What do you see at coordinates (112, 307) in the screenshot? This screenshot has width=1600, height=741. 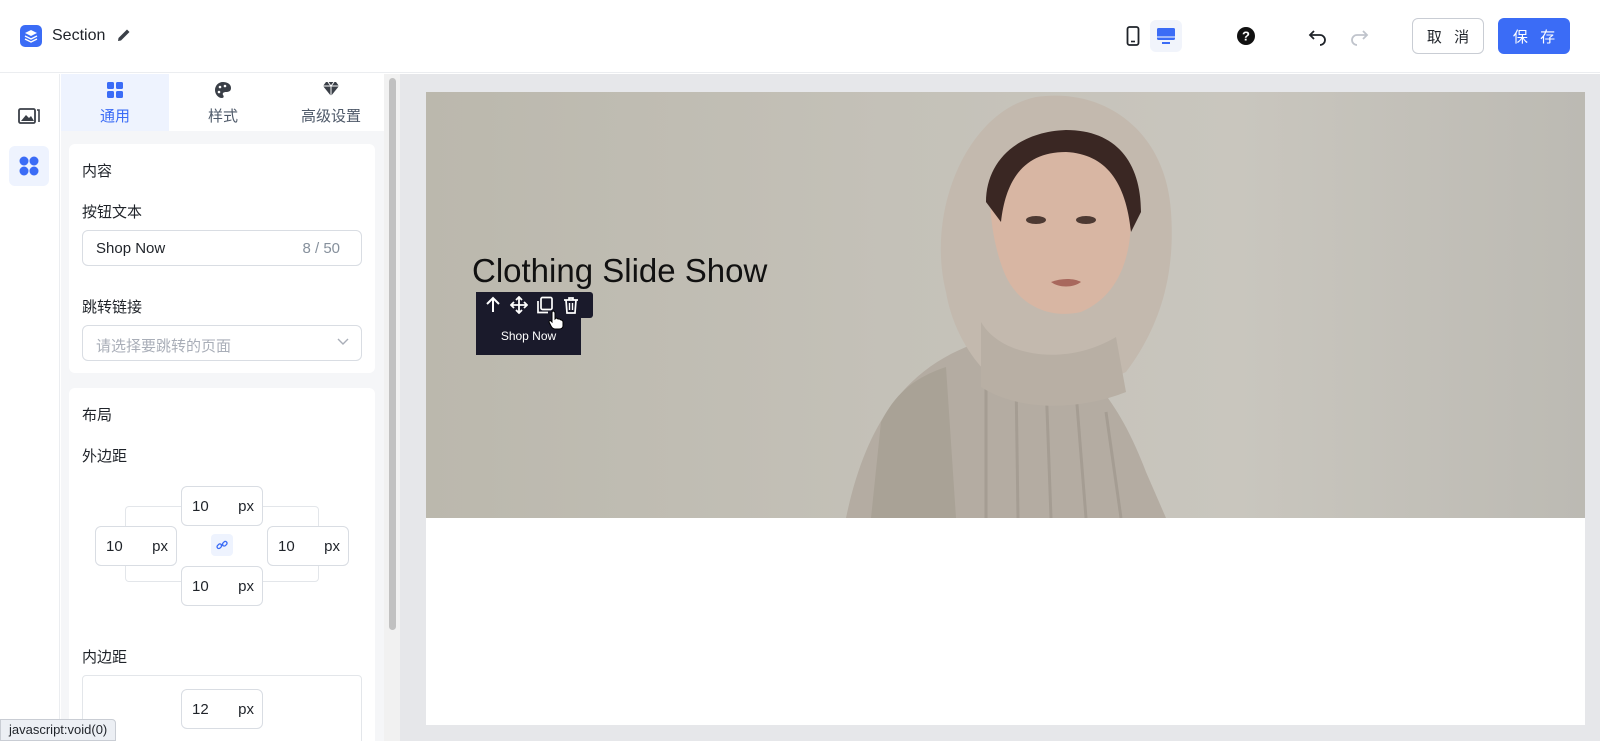 I see `link-label: 跳转链接` at bounding box center [112, 307].